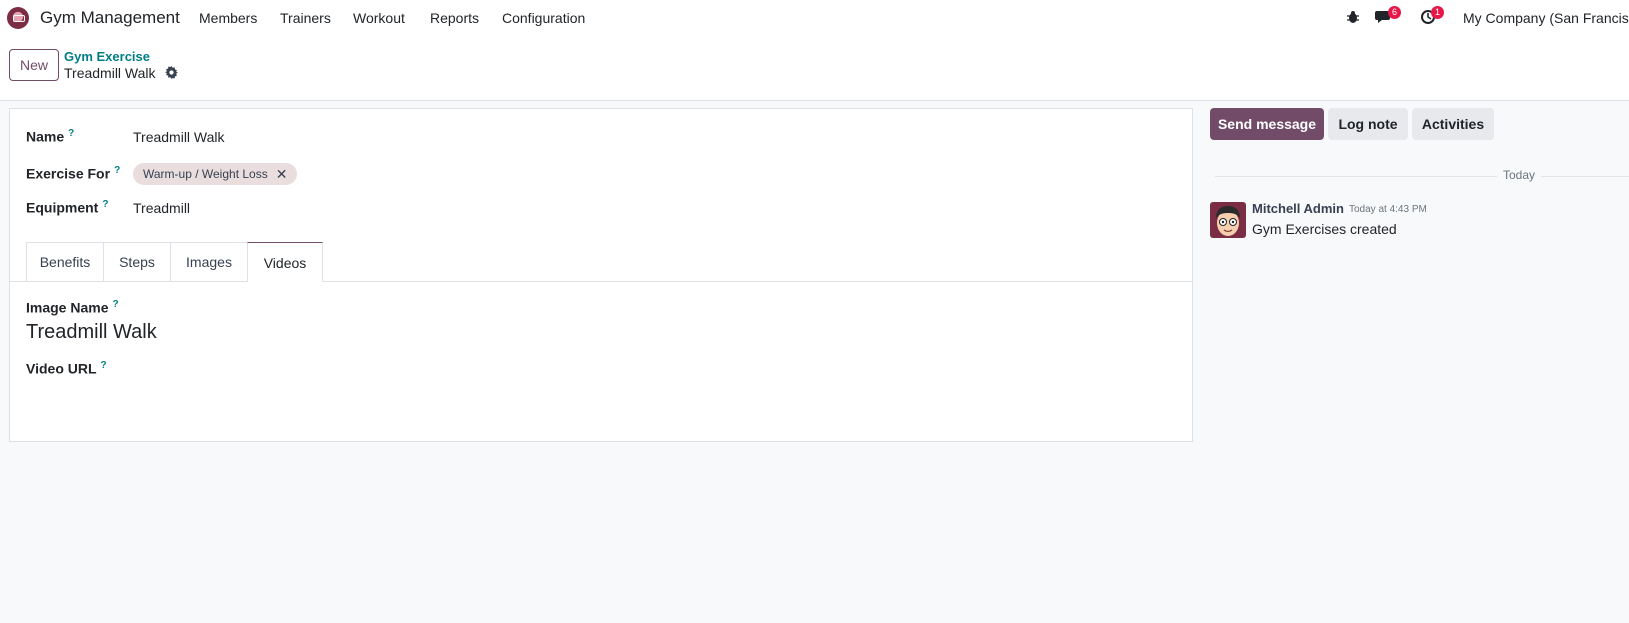  What do you see at coordinates (1228, 220) in the screenshot?
I see `avatar` at bounding box center [1228, 220].